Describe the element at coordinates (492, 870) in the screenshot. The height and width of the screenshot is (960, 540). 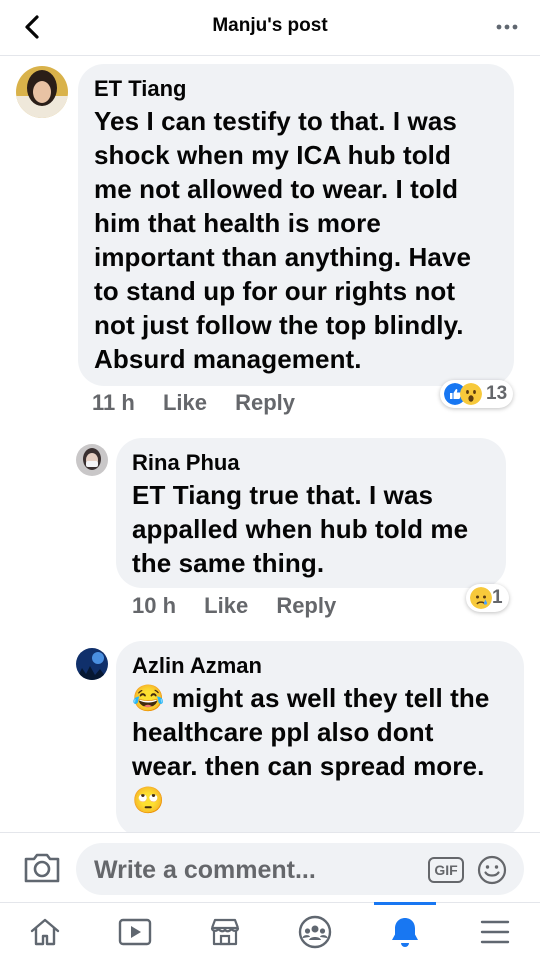
I see `emoji-icon` at that location.